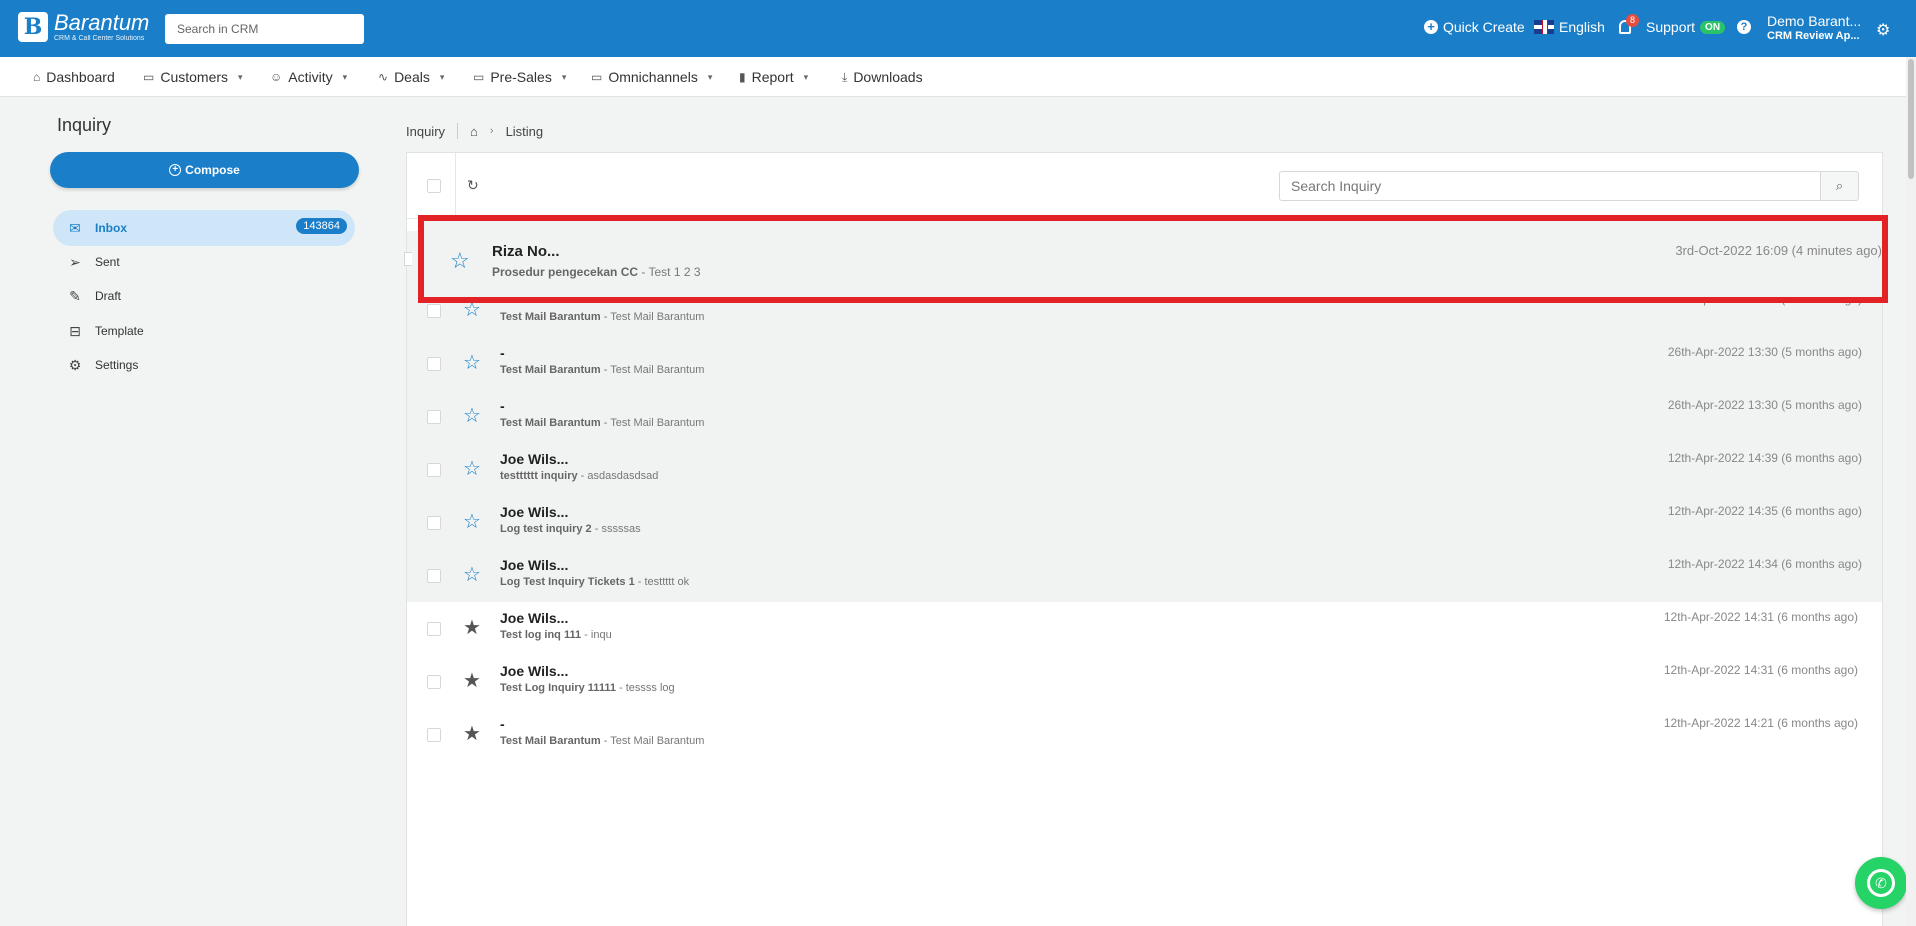  I want to click on highlighted-row-checkbox, so click(408, 259).